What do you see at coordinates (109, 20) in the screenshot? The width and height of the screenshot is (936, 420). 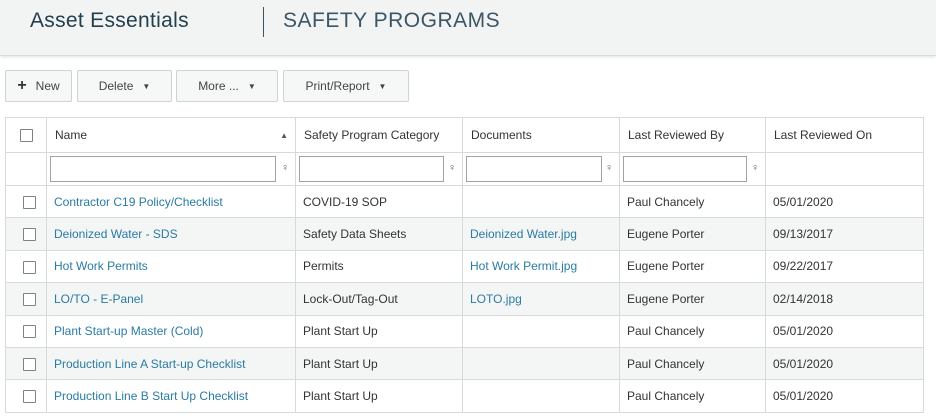 I see `app-title: Asset Essentials` at bounding box center [109, 20].